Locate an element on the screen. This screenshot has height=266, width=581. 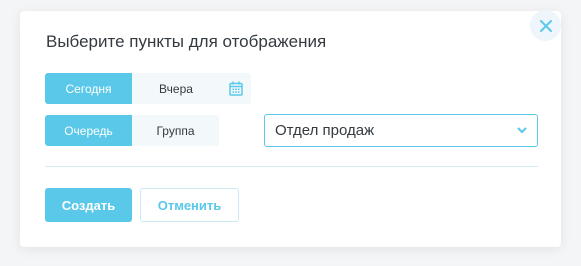
dialog-title: Выберите пункты для отображения is located at coordinates (186, 41).